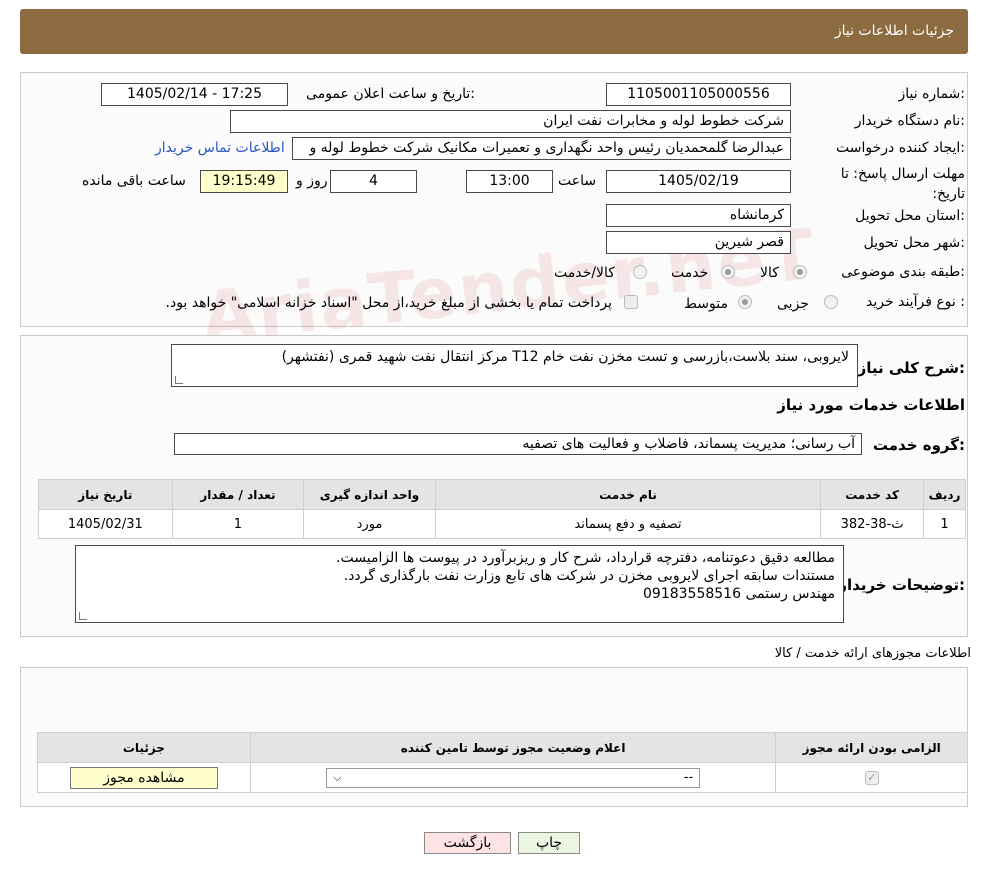 This screenshot has height=875, width=985. I want to click on buyer-org-label: نام دستگاه خریدار:, so click(909, 121).